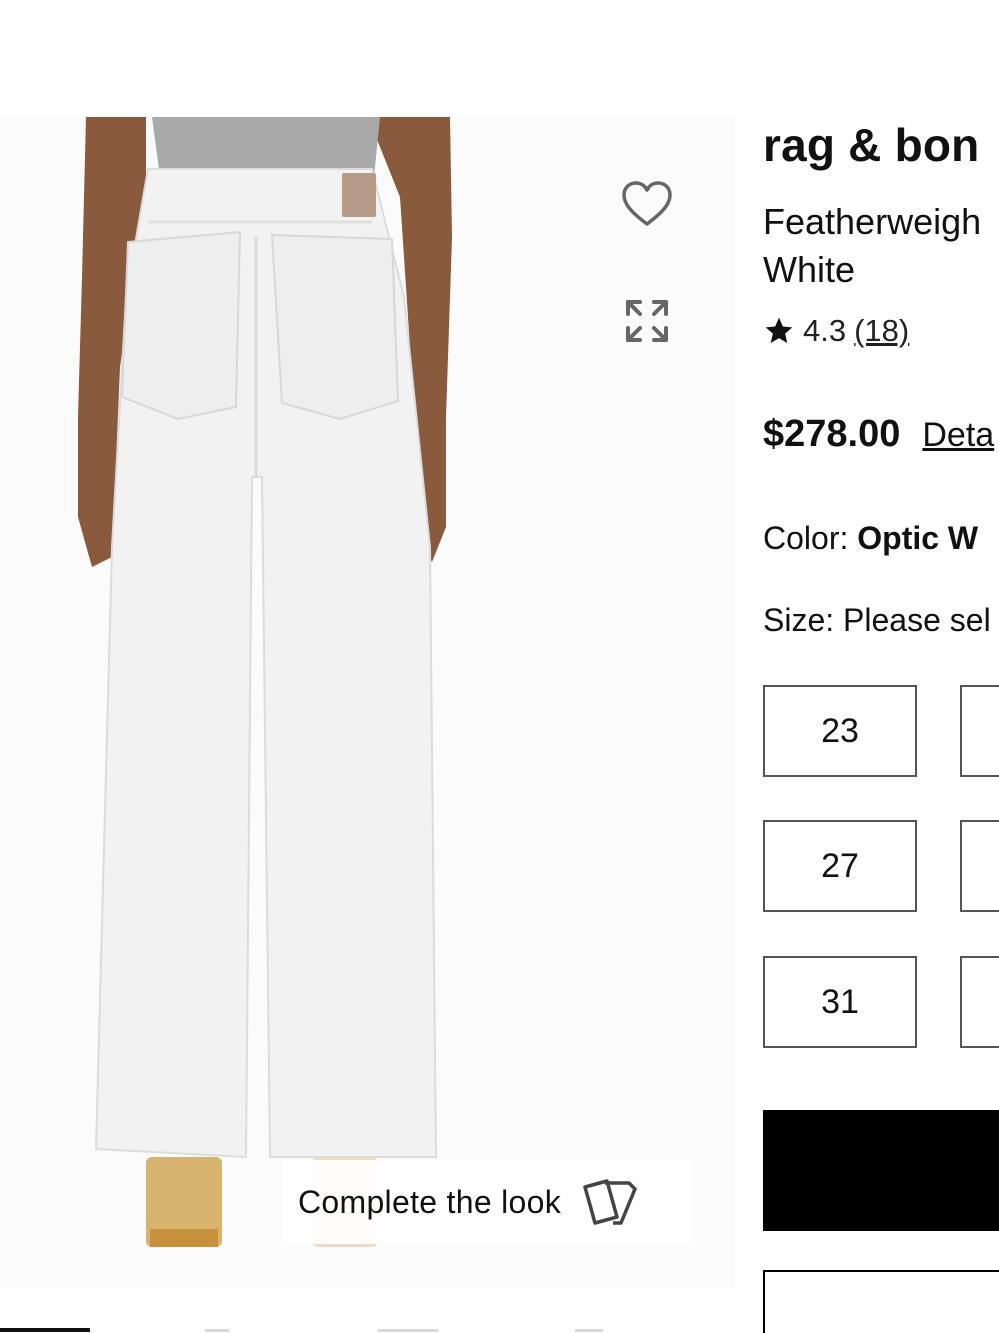 The image size is (999, 1333). Describe the element at coordinates (871, 145) in the screenshot. I see `brand-name: rag & bon` at that location.